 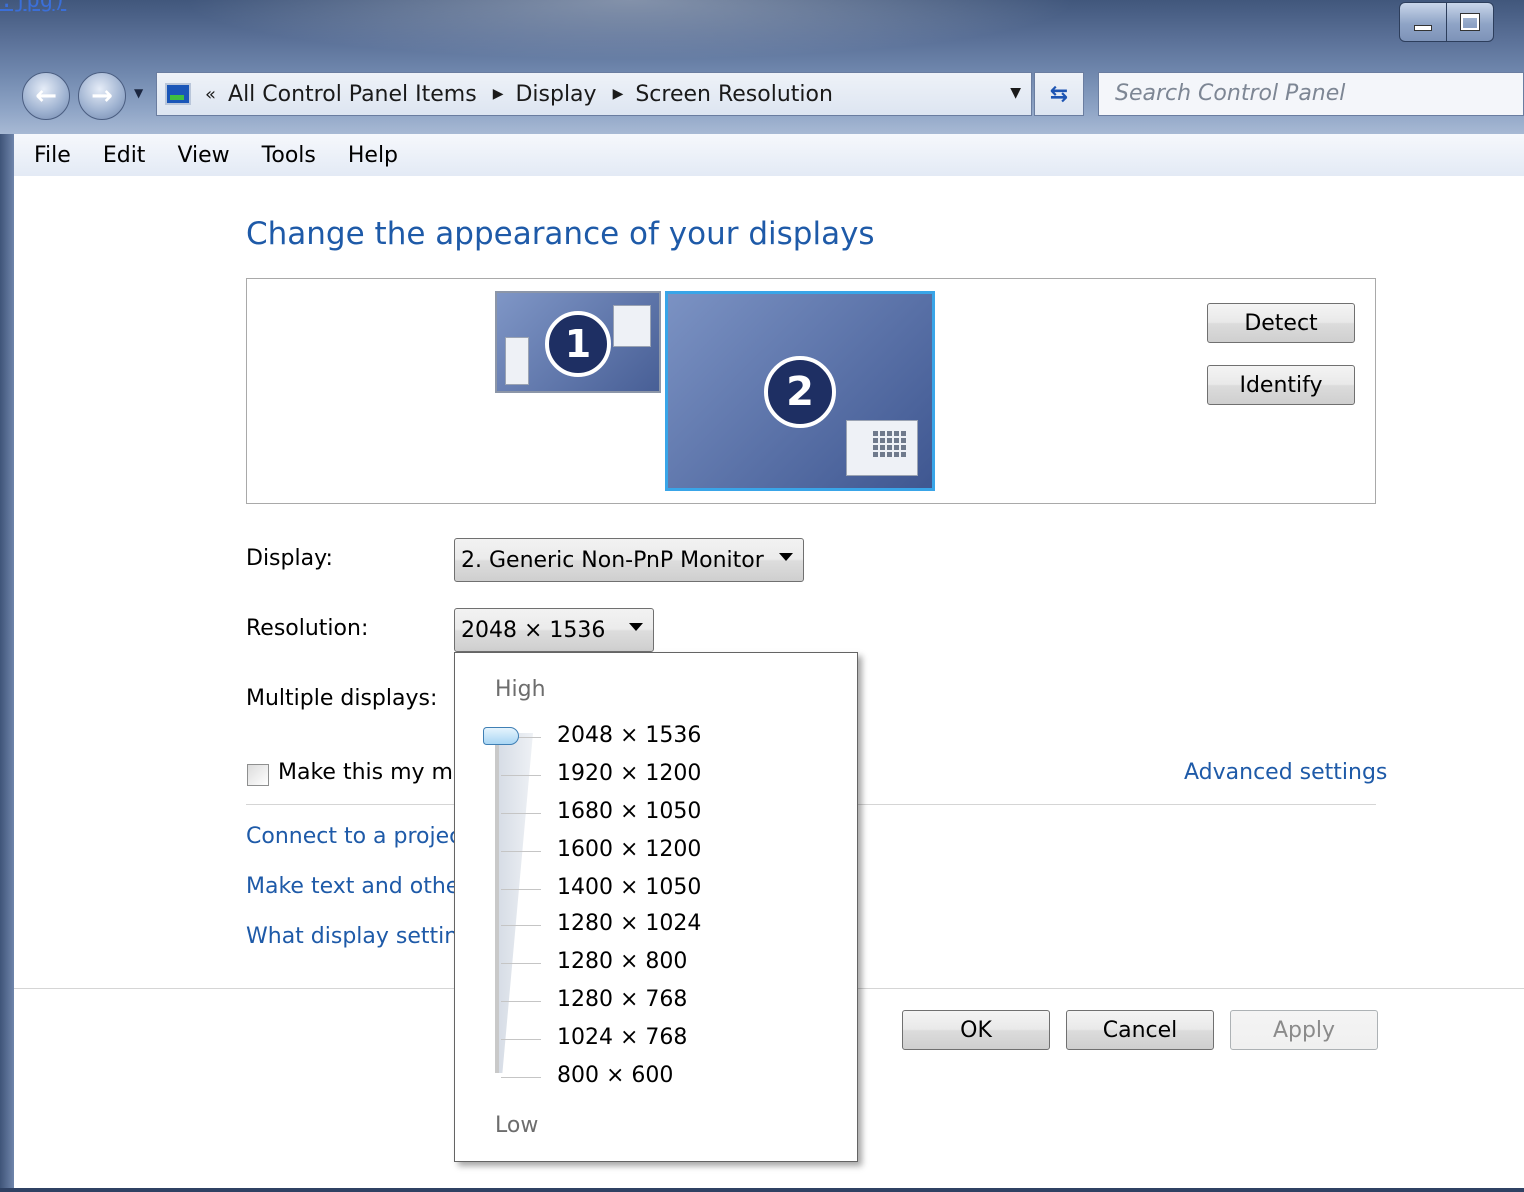 I want to click on high-label: High, so click(x=520, y=689).